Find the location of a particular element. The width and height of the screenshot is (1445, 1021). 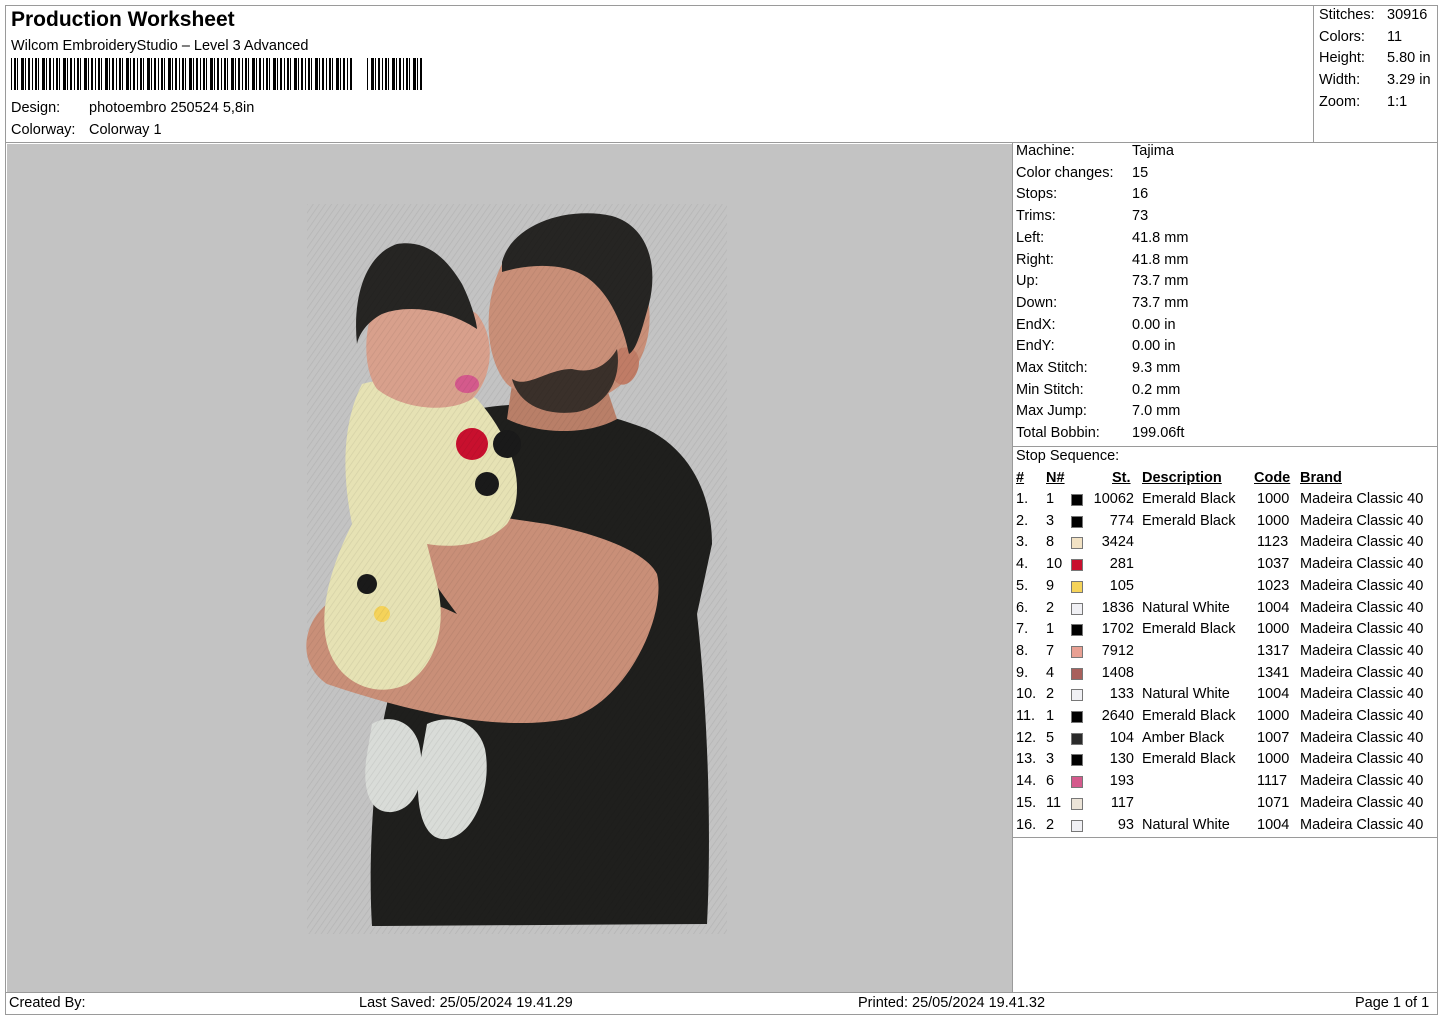

machine-info-row: Left: 41.8 mm is located at coordinates (1102, 238).